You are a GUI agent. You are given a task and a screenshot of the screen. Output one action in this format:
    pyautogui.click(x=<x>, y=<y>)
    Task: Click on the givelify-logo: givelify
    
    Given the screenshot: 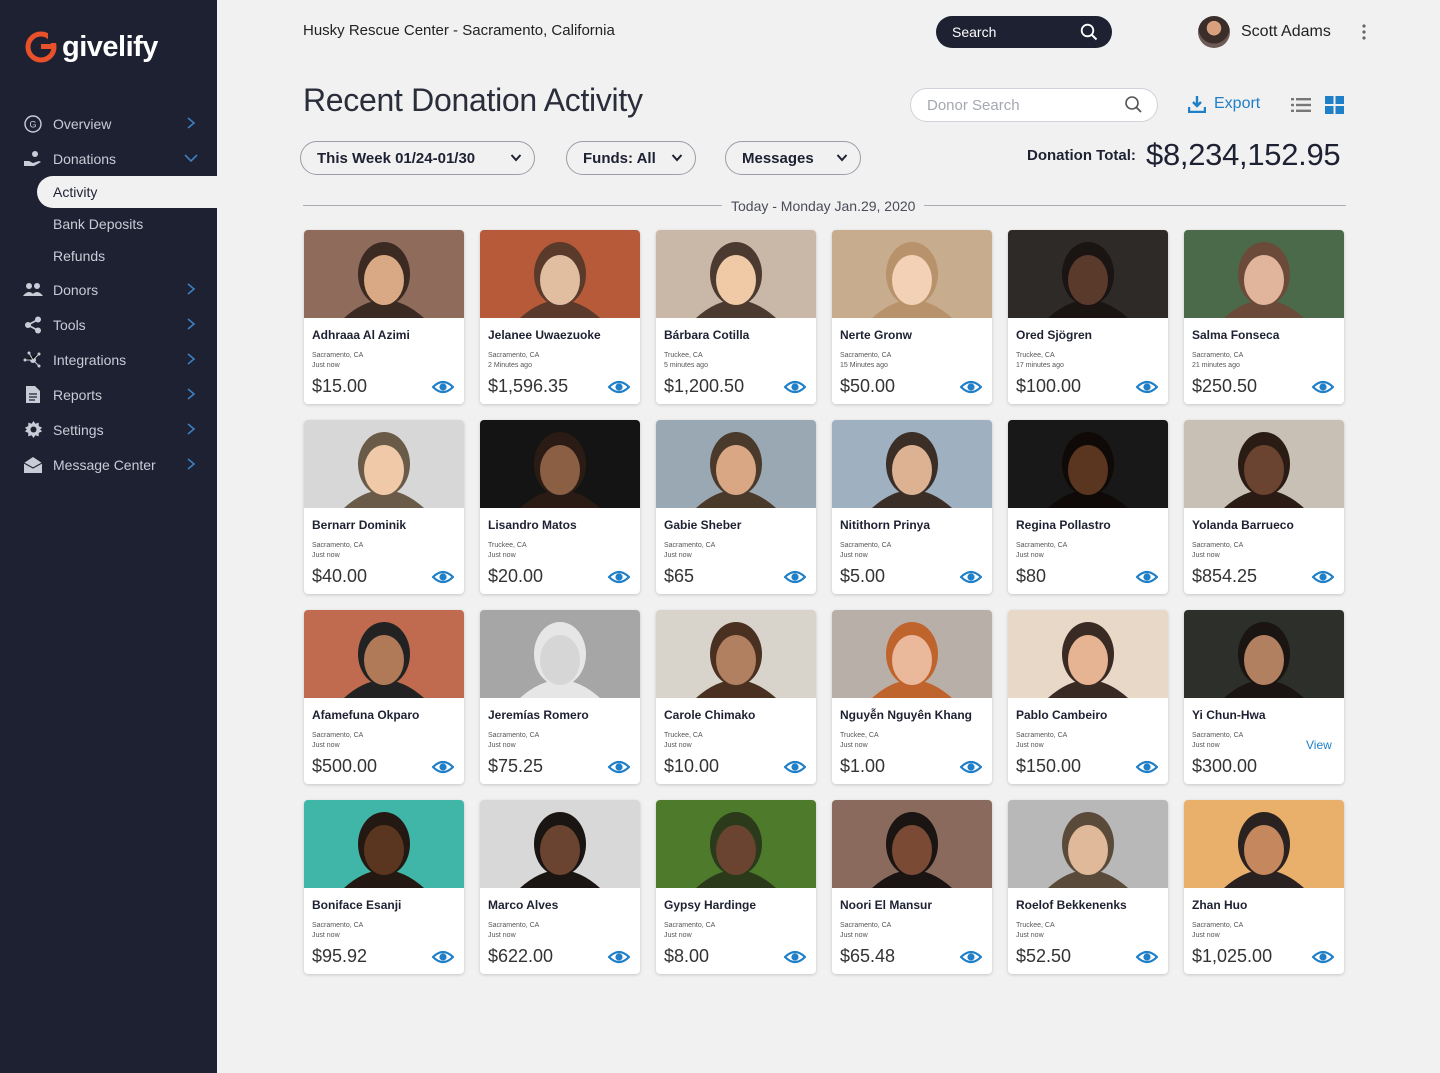 What is the action you would take?
    pyautogui.click(x=91, y=47)
    